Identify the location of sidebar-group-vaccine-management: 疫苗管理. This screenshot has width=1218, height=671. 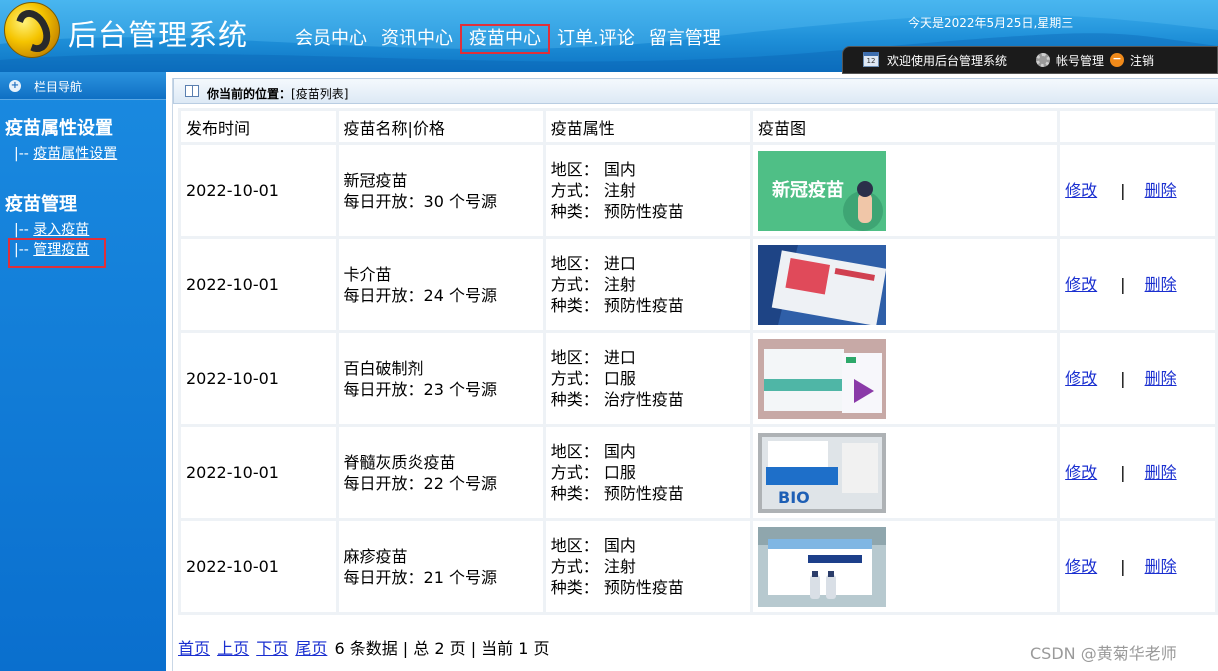
(41, 204).